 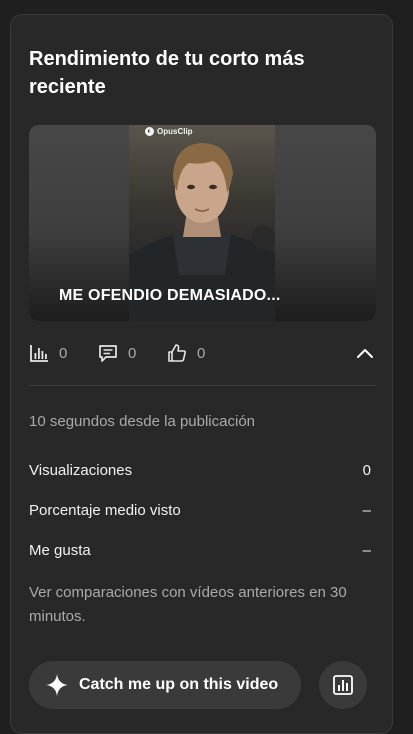 I want to click on metric-row-avg-viewed: Porcentaje medio visto –, so click(x=200, y=510).